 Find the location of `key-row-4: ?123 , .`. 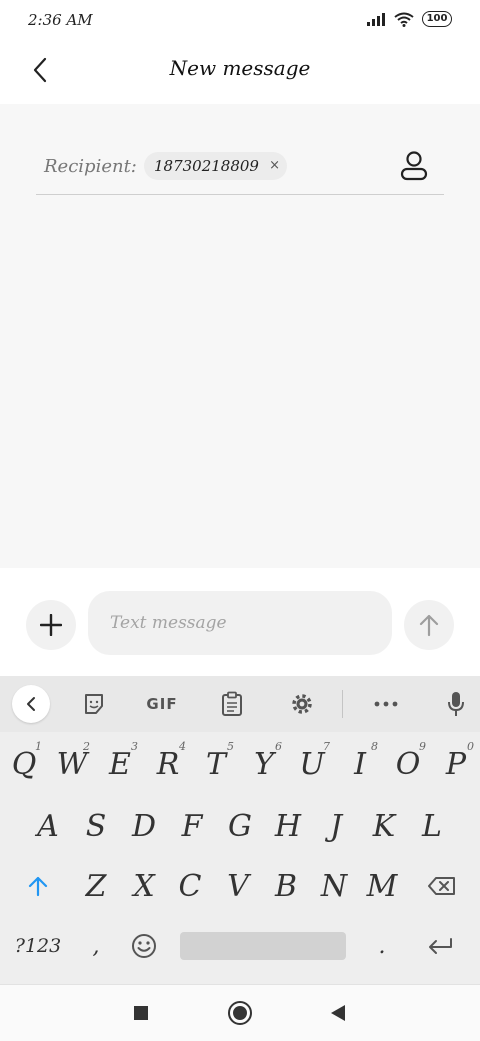

key-row-4: ?123 , . is located at coordinates (240, 946).